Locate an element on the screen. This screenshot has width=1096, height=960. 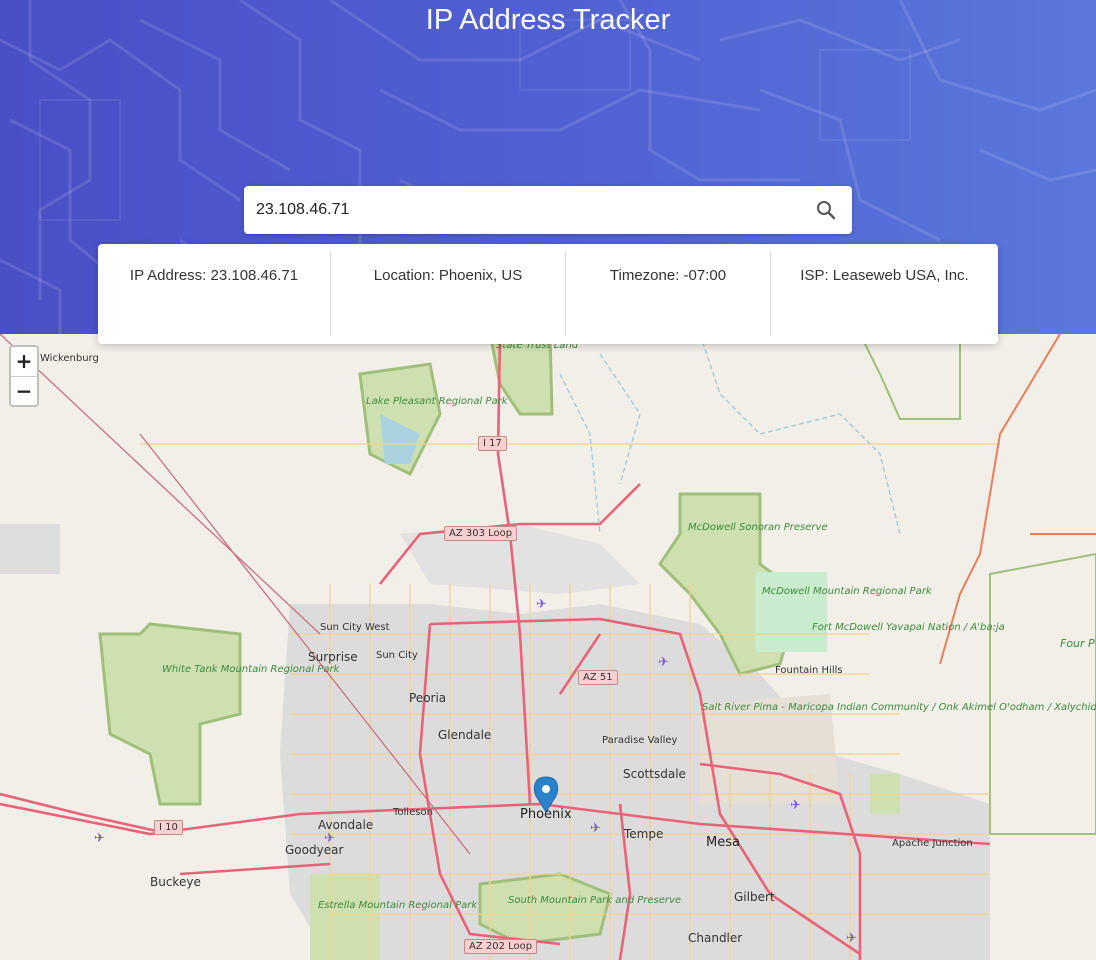
place-label: Mesa is located at coordinates (723, 842).